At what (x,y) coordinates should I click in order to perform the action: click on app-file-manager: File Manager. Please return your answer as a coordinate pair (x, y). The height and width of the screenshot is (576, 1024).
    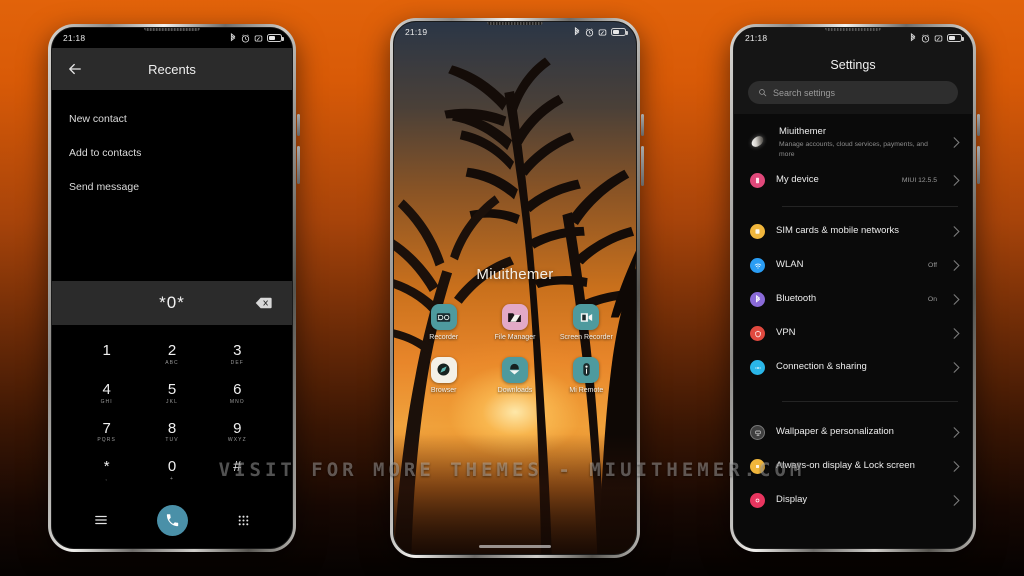
    Looking at the image, I should click on (514, 323).